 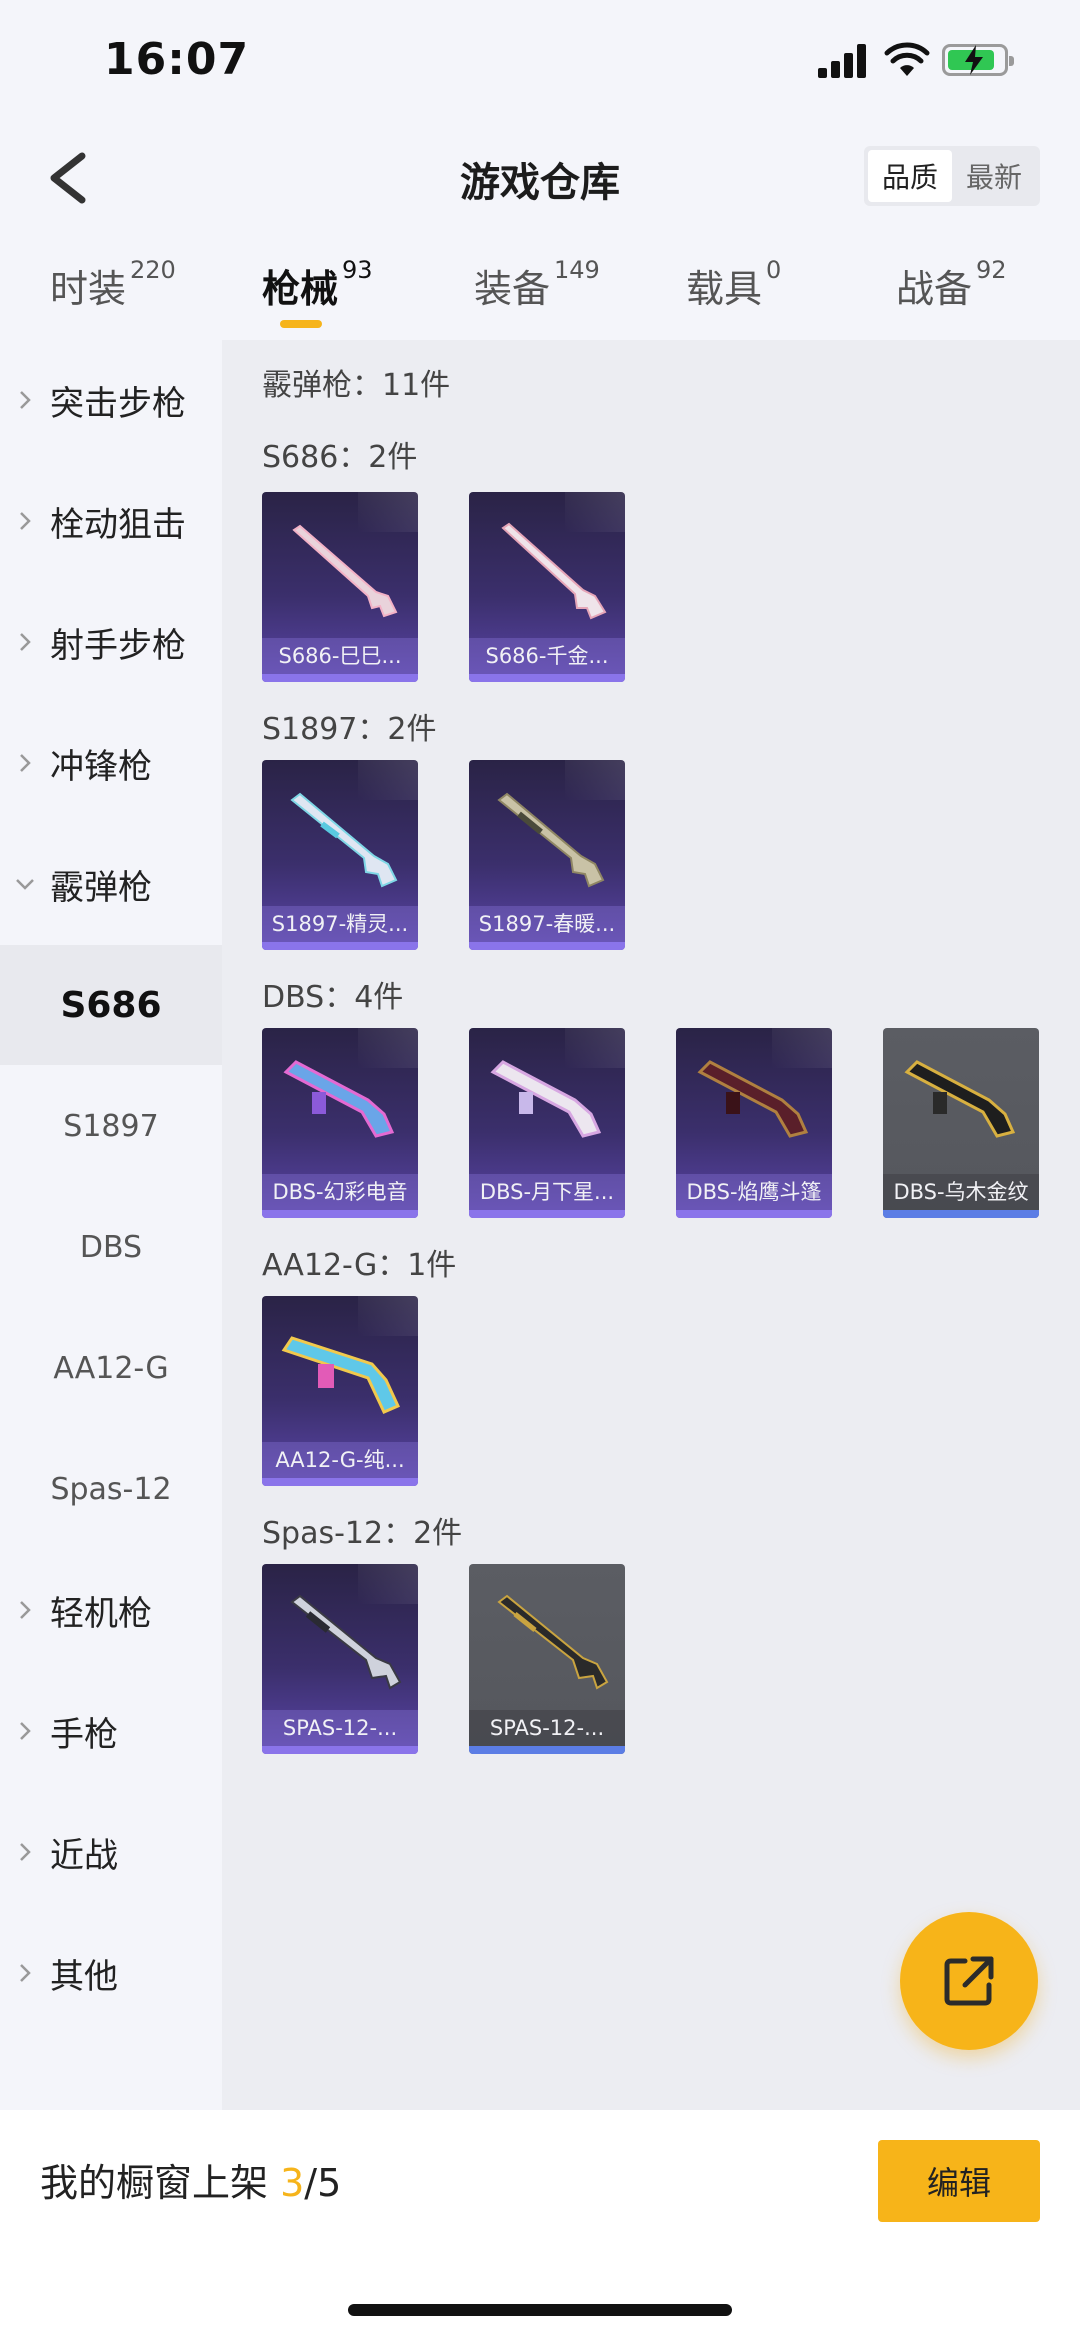 What do you see at coordinates (734, 284) in the screenshot?
I see `tab-vehicles: 载具 0` at bounding box center [734, 284].